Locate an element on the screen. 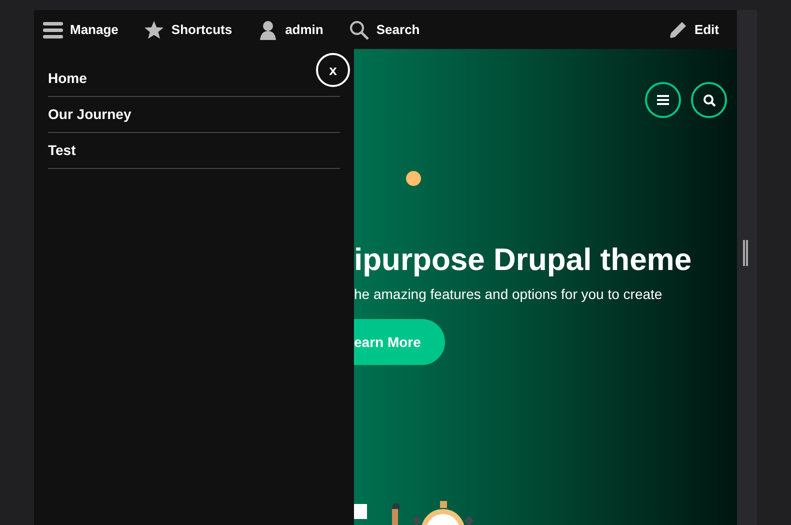 The width and height of the screenshot is (791, 525). menu-item: Test is located at coordinates (62, 150).